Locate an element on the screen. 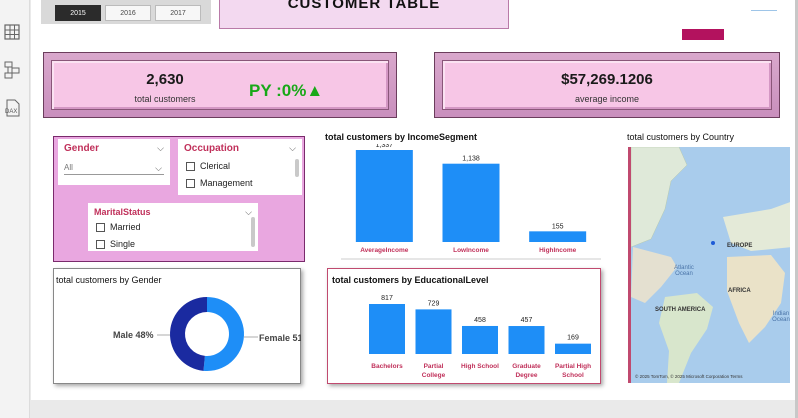  data-label: 1,337 is located at coordinates (385, 146).